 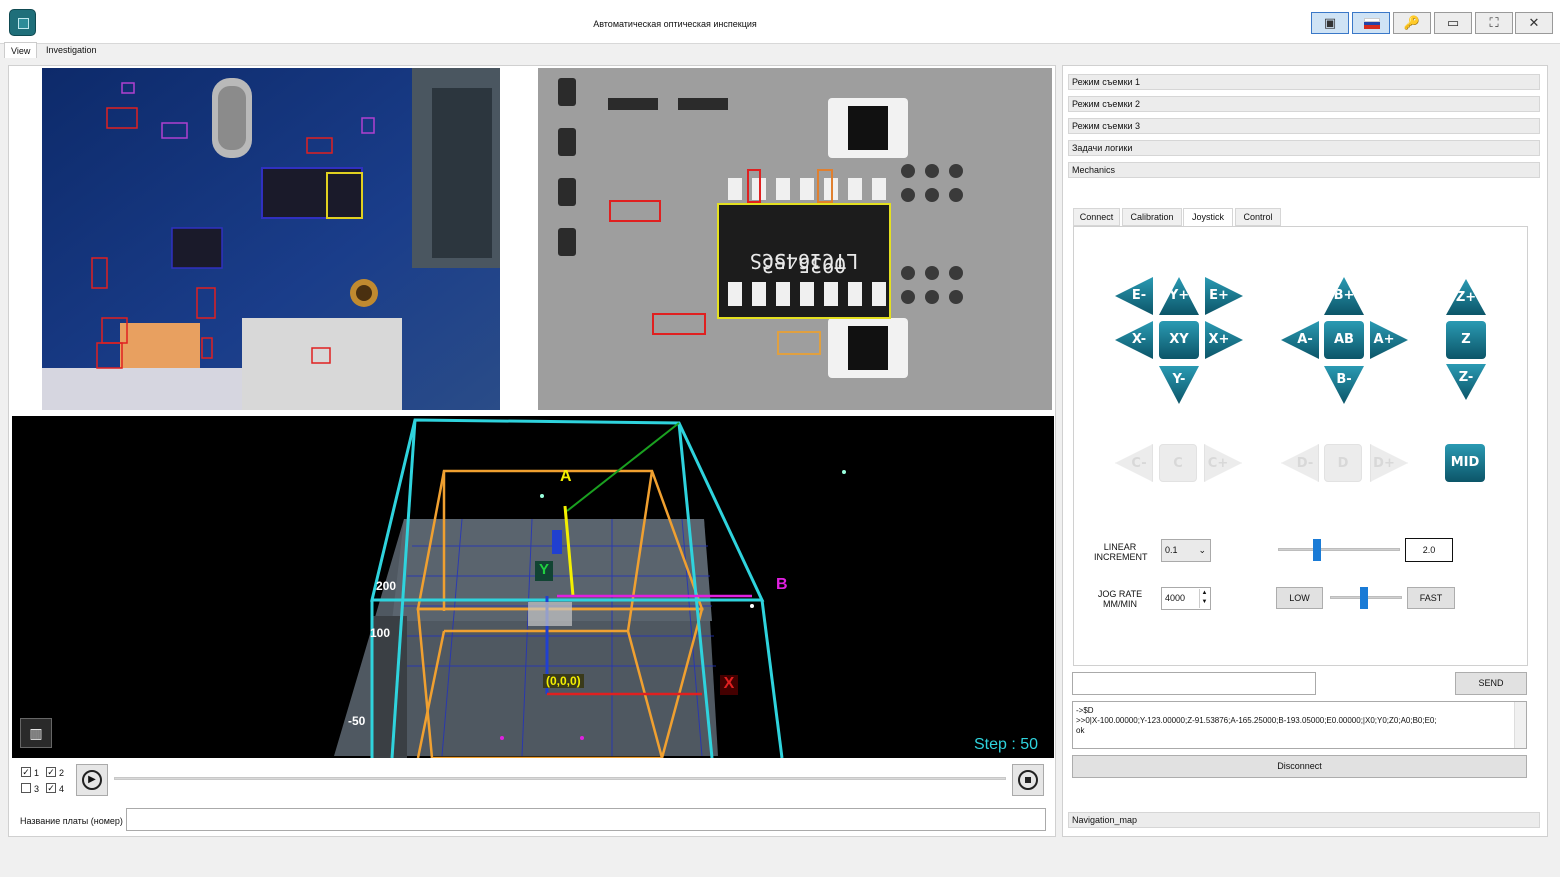 I want to click on minimize-button: ▭, so click(x=1453, y=23).